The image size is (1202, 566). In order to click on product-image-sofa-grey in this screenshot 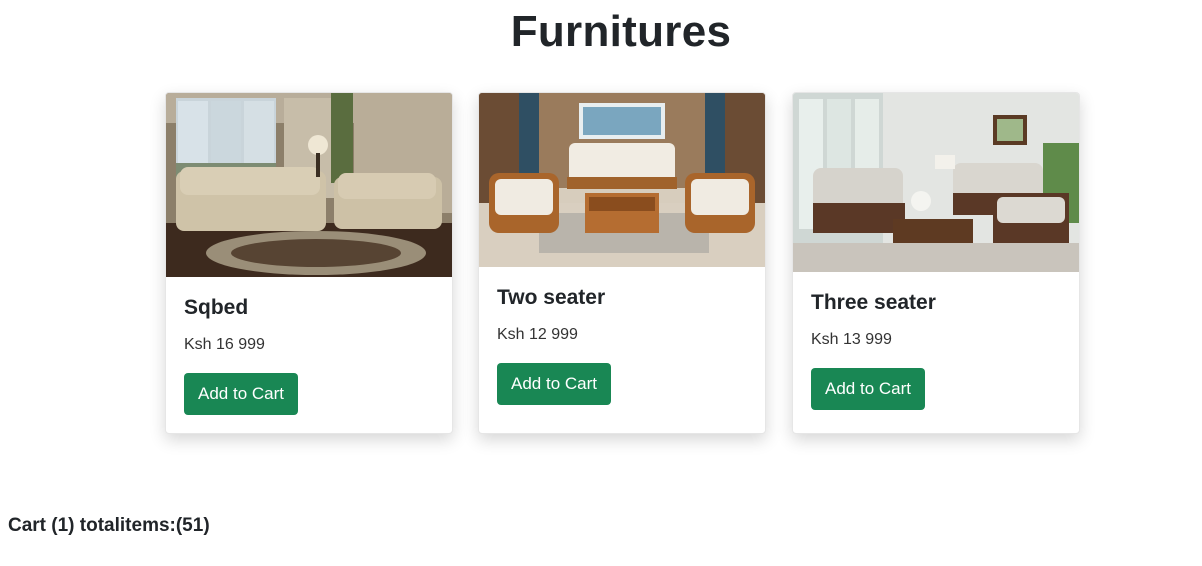, I will do `click(936, 182)`.